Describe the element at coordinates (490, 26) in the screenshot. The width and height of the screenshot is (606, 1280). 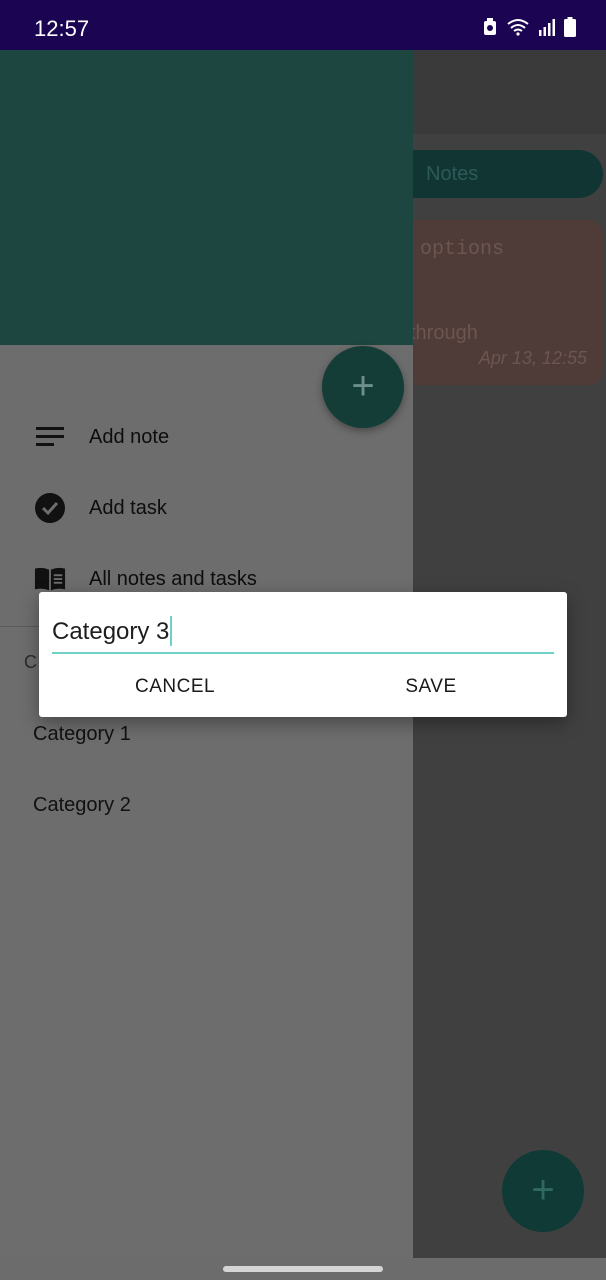
I see `recycle-icon` at that location.